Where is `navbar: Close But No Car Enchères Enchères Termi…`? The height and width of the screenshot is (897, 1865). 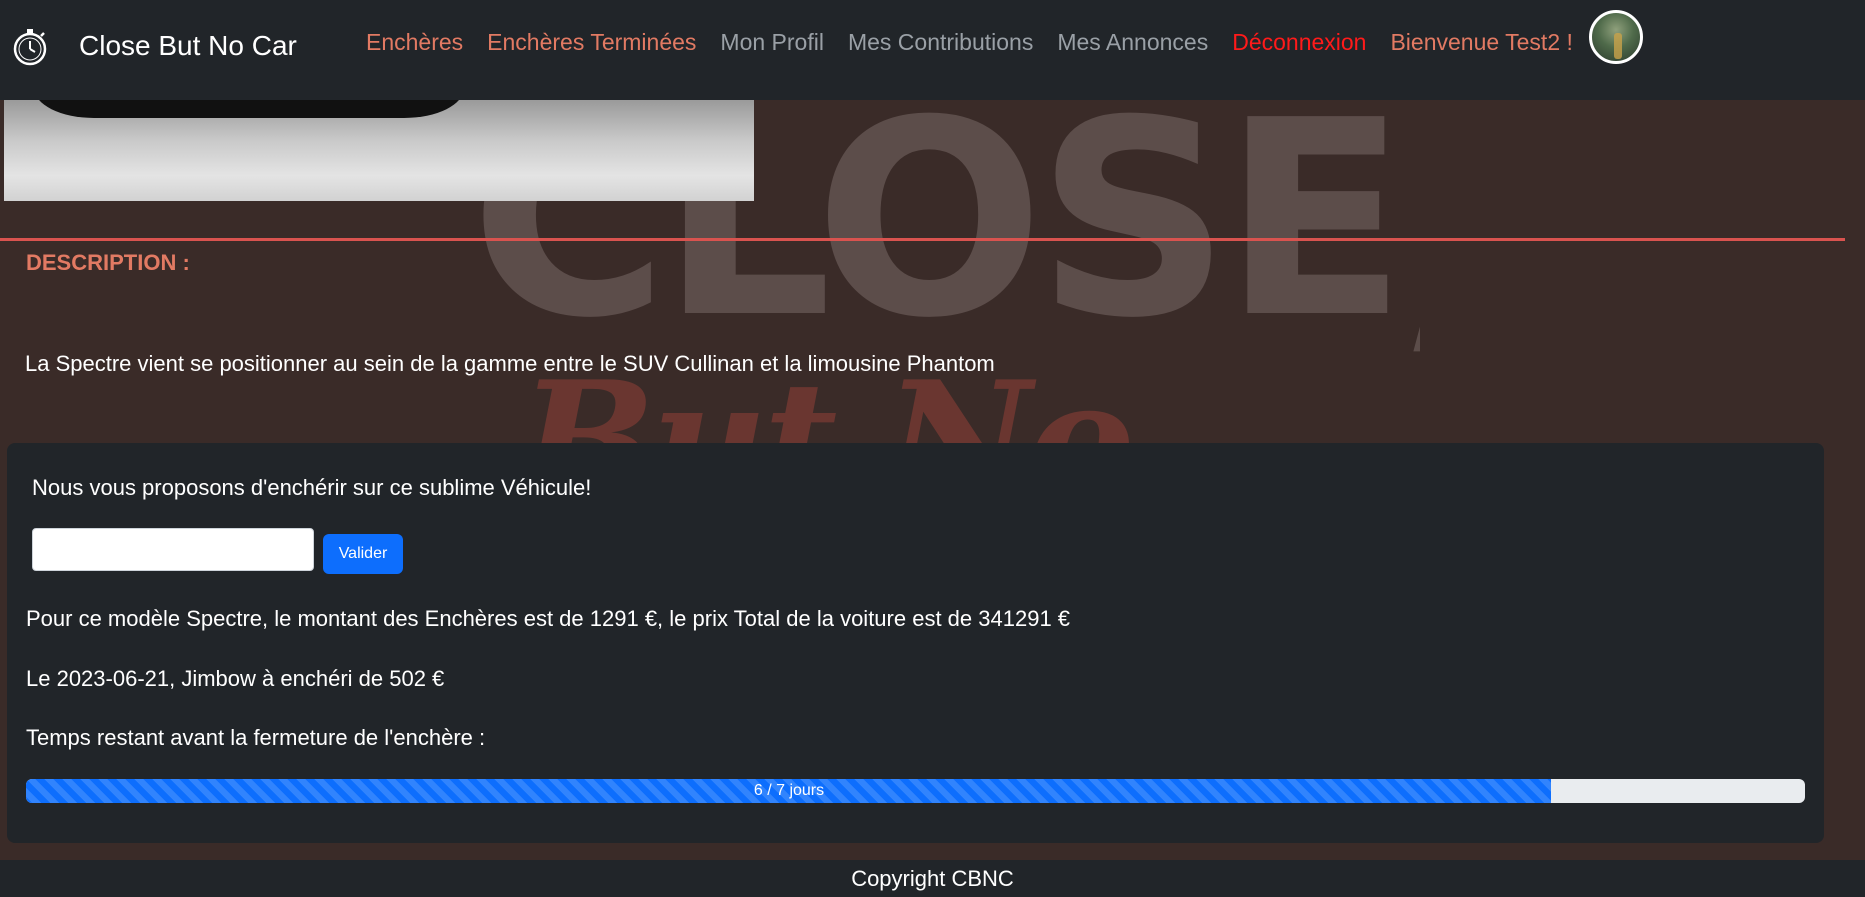 navbar: Close But No Car Enchères Enchères Termi… is located at coordinates (932, 50).